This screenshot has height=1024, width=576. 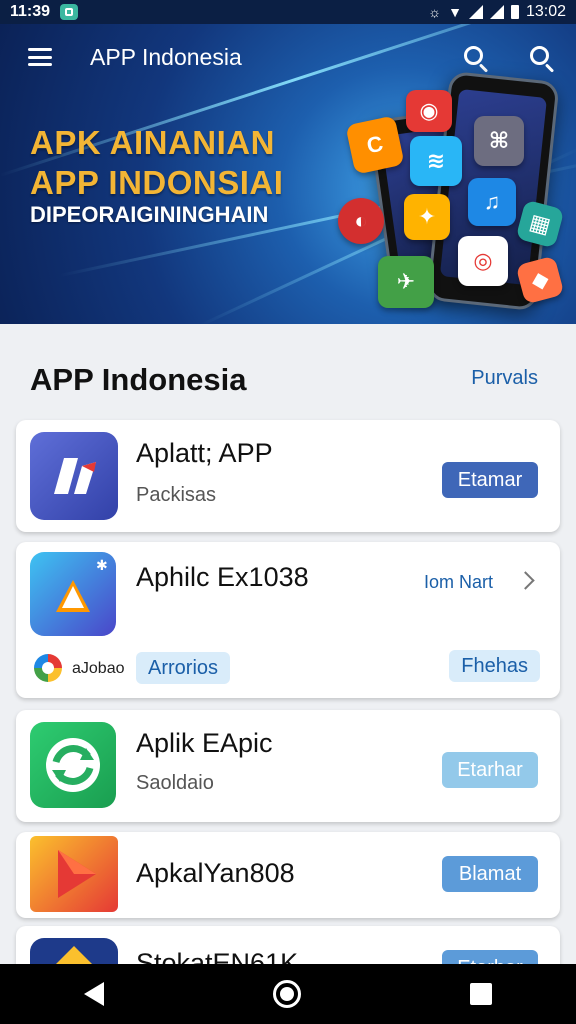 What do you see at coordinates (427, 217) in the screenshot?
I see `app-tile-icon: ✦` at bounding box center [427, 217].